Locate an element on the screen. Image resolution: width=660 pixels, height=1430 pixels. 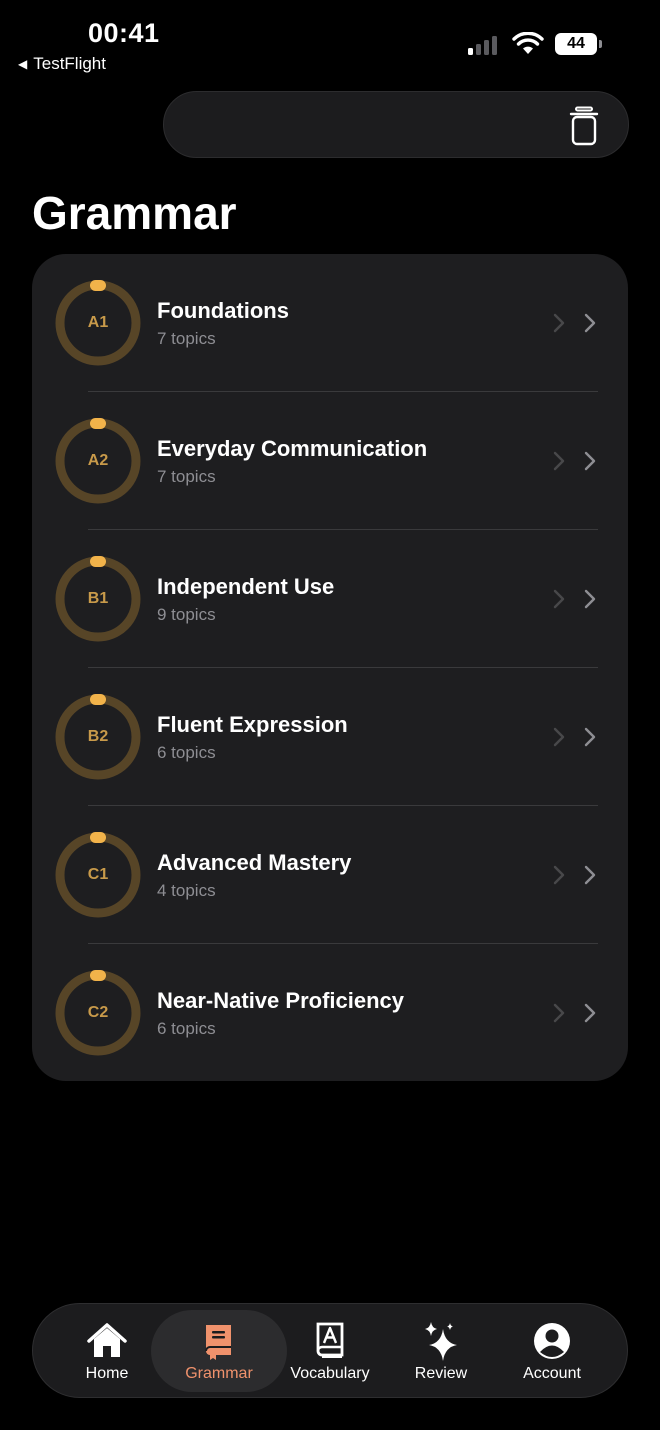
level-title: Independent Use is located at coordinates (246, 586).